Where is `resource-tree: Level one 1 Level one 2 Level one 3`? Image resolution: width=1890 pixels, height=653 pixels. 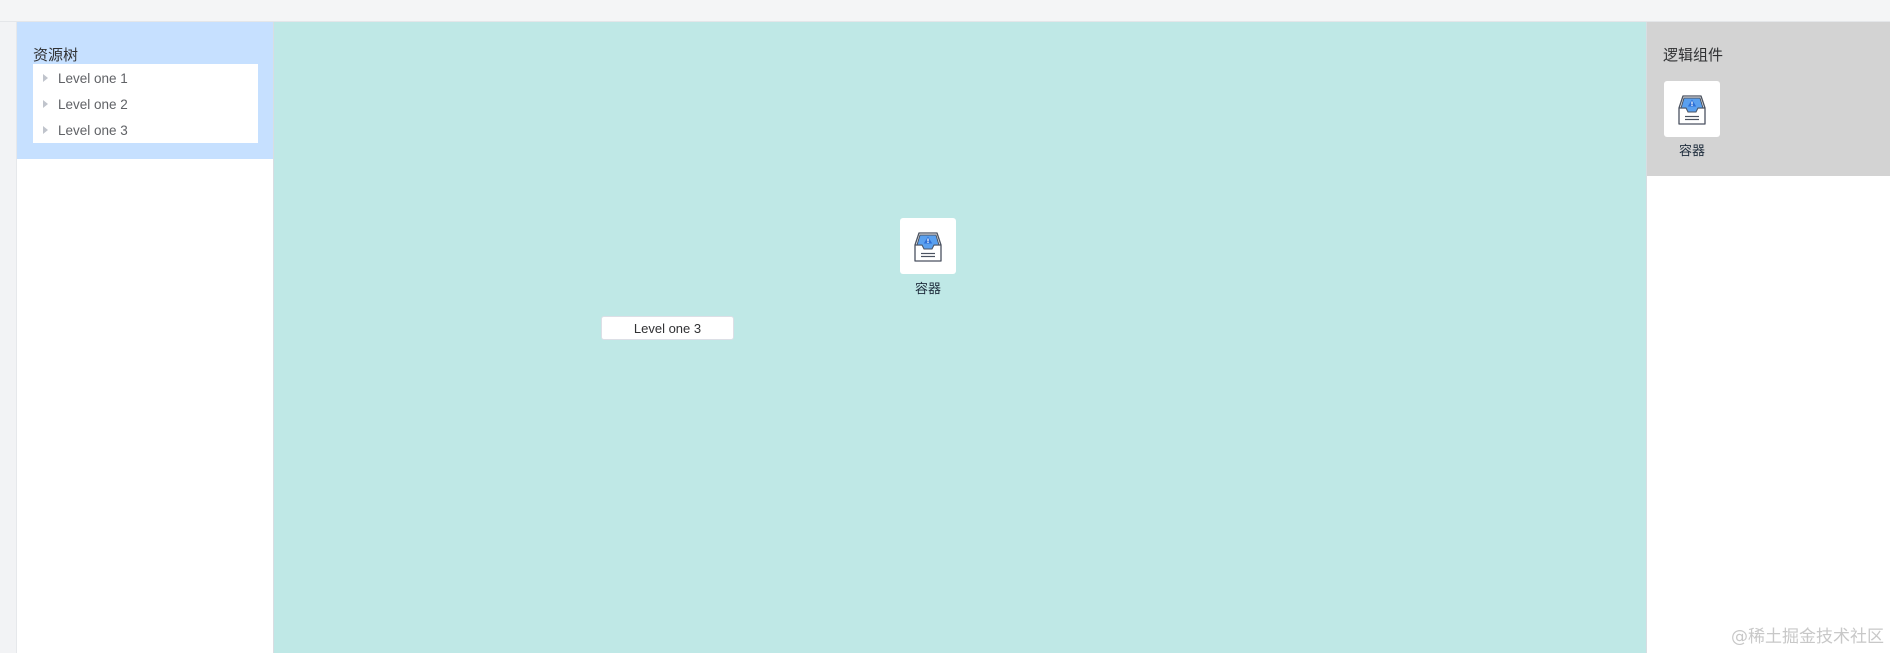 resource-tree: Level one 1 Level one 2 Level one 3 is located at coordinates (145, 103).